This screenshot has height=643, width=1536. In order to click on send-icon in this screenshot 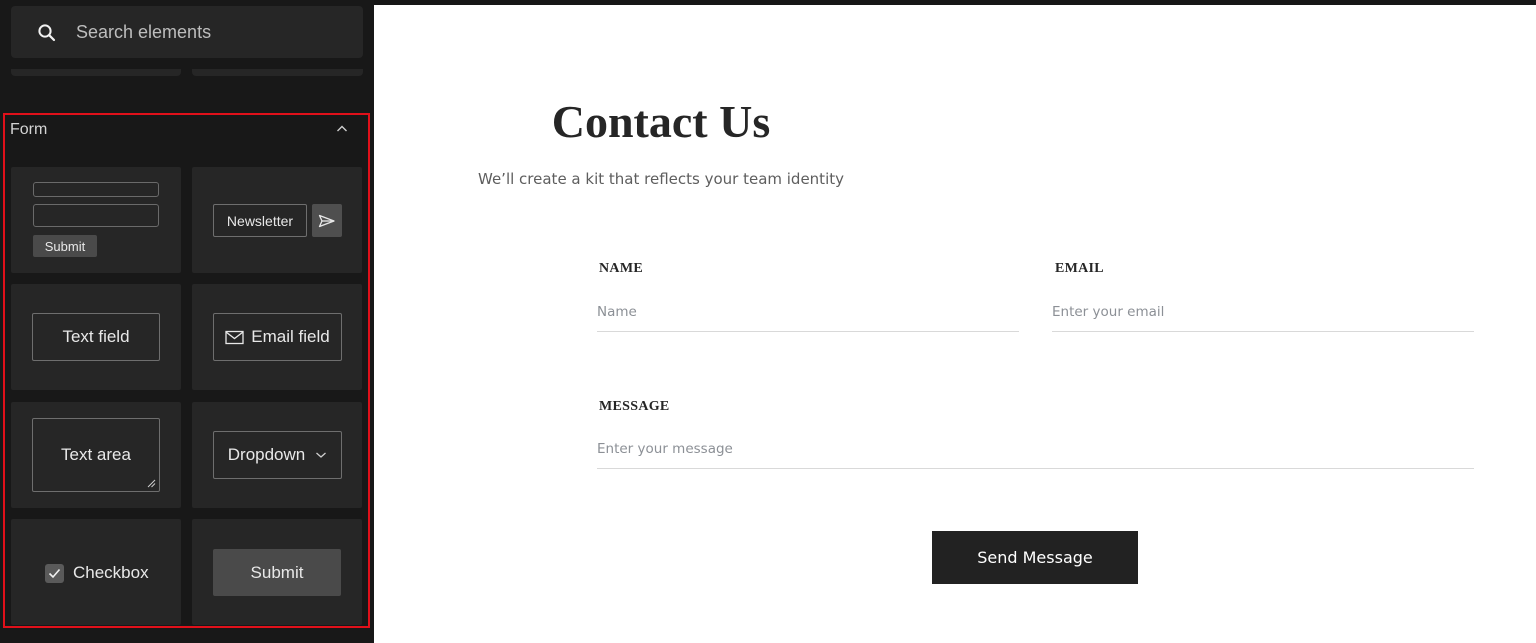, I will do `click(326, 220)`.